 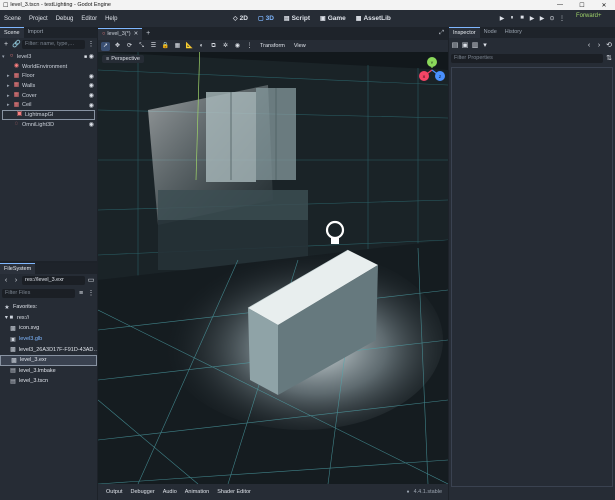 I want to click on rotate-mode-icon: ⟳, so click(x=129, y=46).